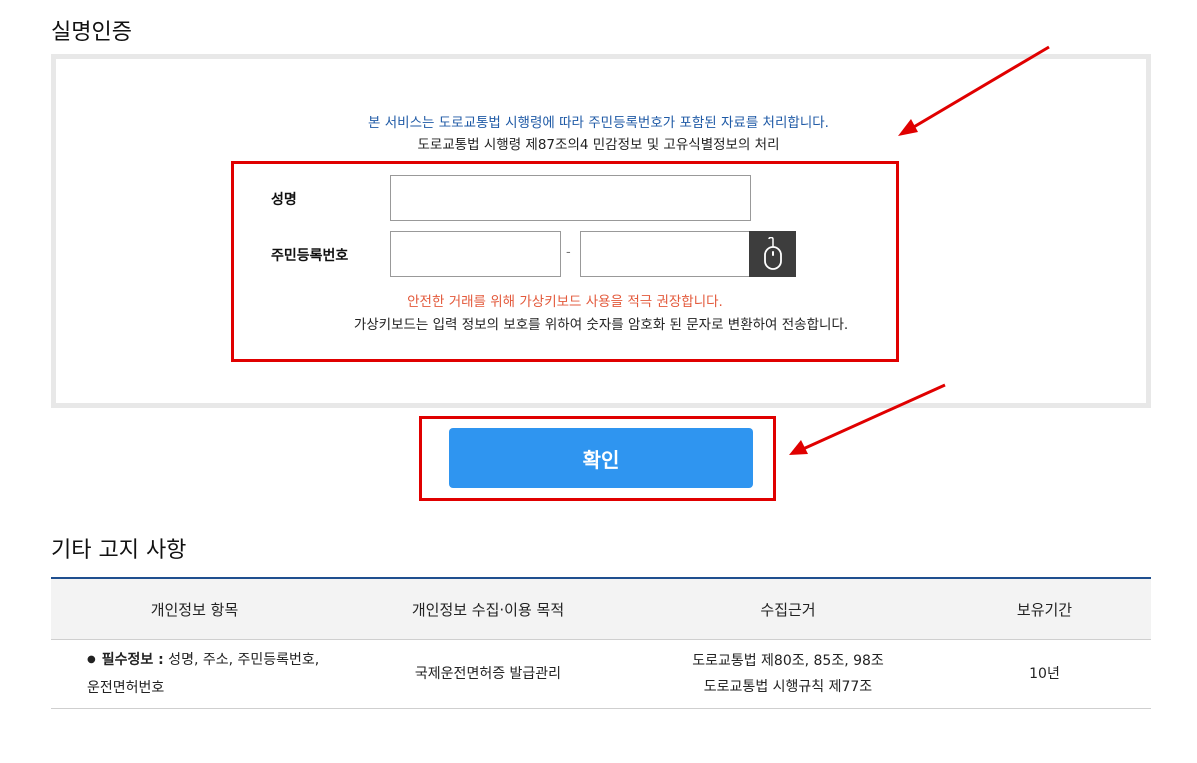 The height and width of the screenshot is (763, 1197). Describe the element at coordinates (665, 254) in the screenshot. I see `rrn-second-input` at that location.